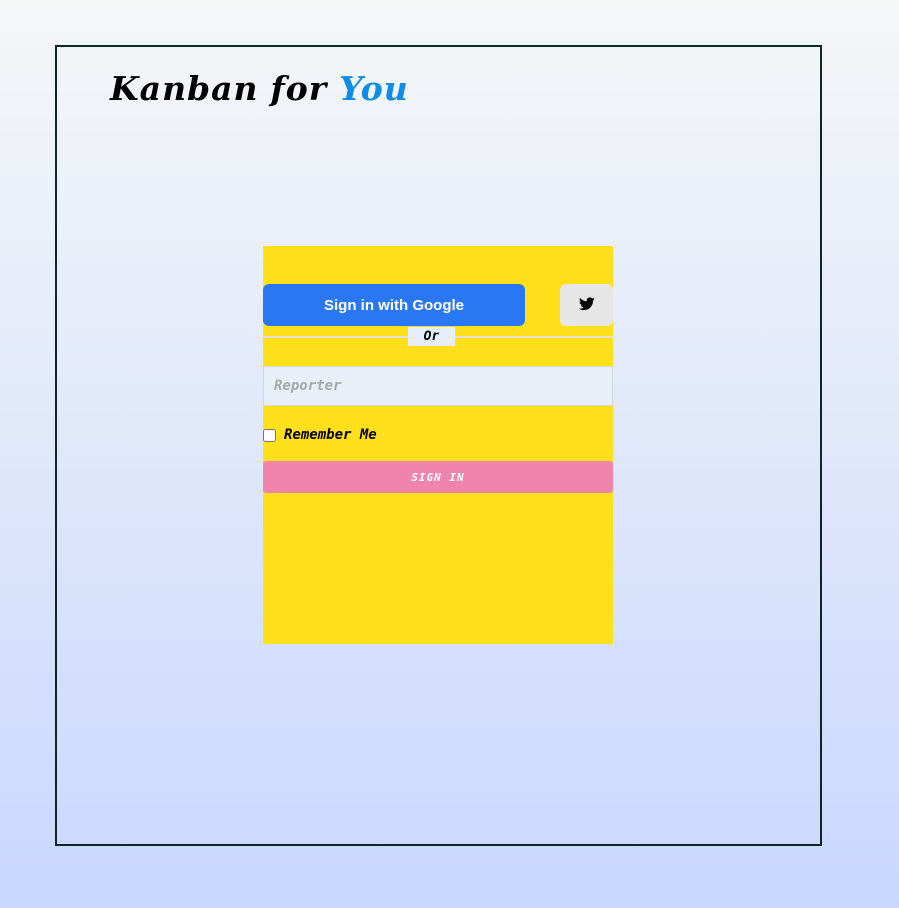  What do you see at coordinates (431, 336) in the screenshot?
I see `or-label: Or` at bounding box center [431, 336].